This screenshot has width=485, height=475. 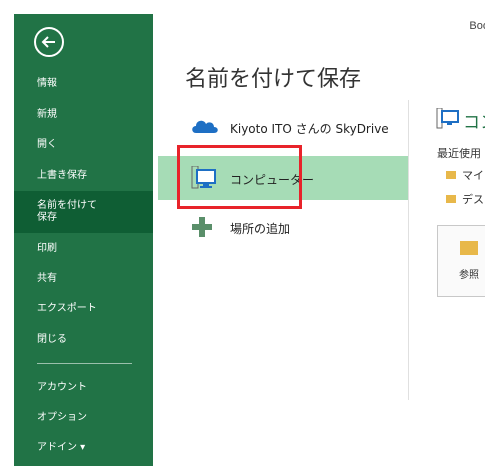 I want to click on computer-icon, so click(x=447, y=118).